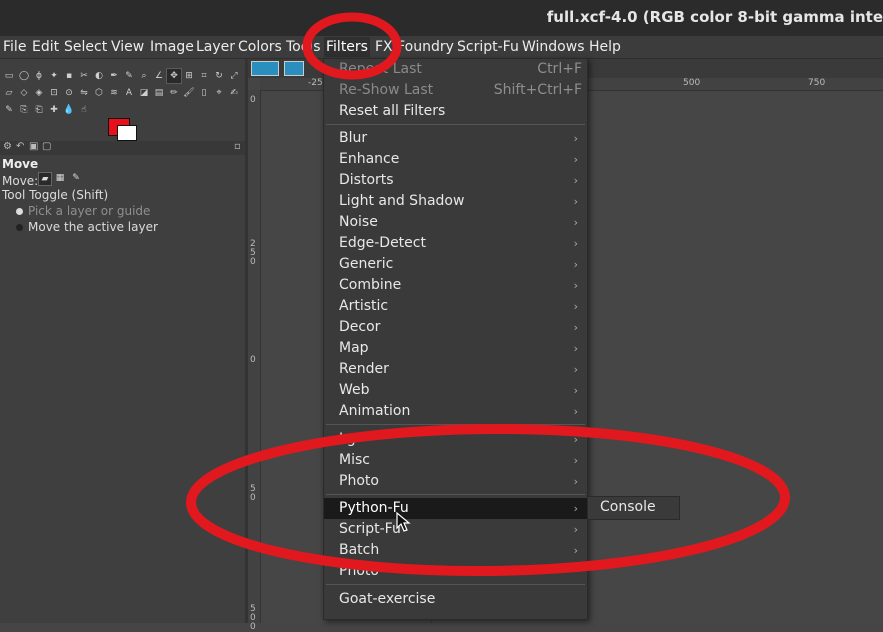 The image size is (883, 632). I want to click on menu-item-enhance: Enhance ›, so click(455, 159).